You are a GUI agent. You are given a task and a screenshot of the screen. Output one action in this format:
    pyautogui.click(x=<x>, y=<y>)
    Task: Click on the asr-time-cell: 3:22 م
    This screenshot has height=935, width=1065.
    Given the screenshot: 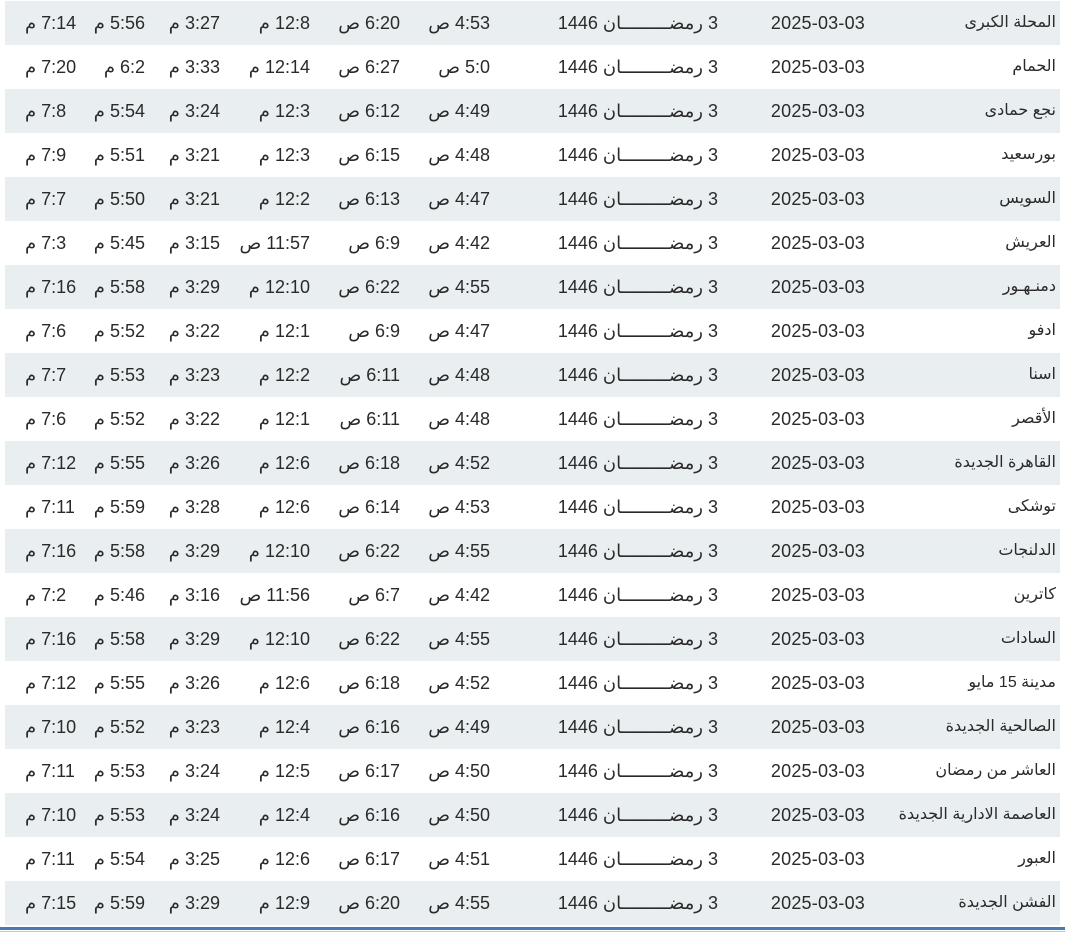 What is the action you would take?
    pyautogui.click(x=194, y=331)
    